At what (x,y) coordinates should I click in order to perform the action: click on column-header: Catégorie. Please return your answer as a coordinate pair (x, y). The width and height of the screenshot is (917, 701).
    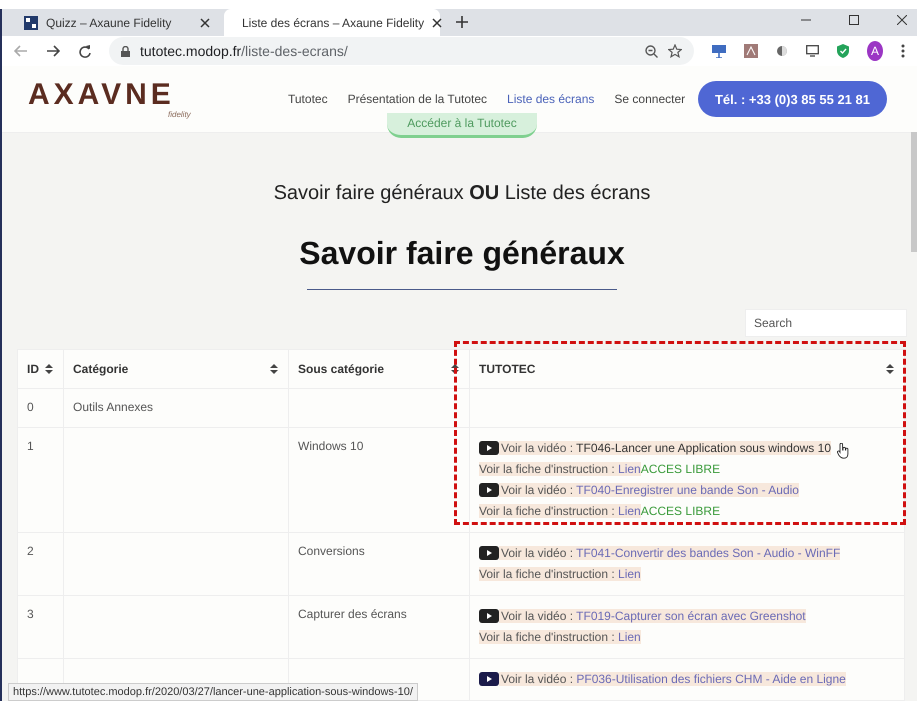
    Looking at the image, I should click on (176, 369).